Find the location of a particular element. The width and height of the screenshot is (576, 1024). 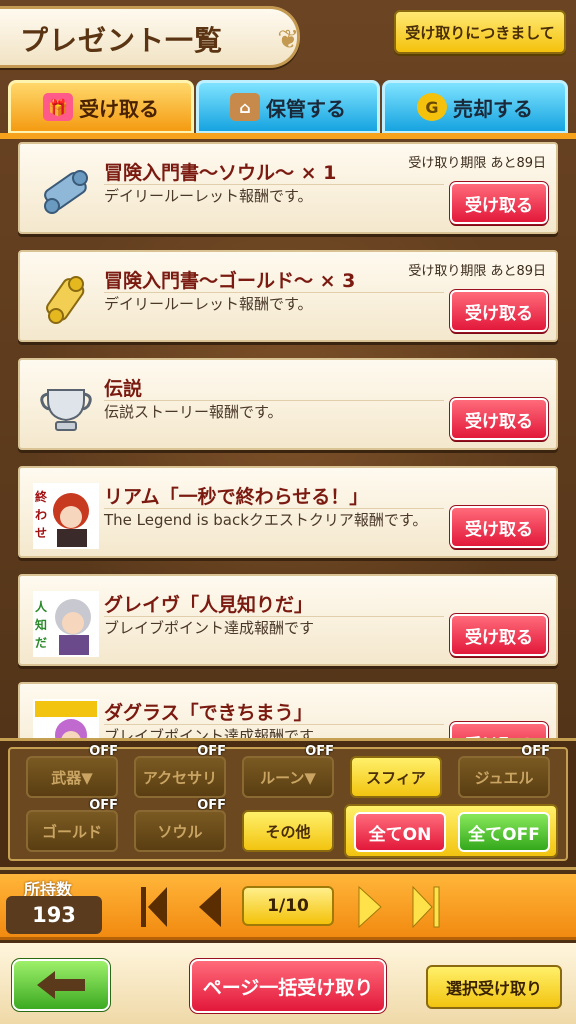

tab-receive: 🎁 受け取る is located at coordinates (101, 107).